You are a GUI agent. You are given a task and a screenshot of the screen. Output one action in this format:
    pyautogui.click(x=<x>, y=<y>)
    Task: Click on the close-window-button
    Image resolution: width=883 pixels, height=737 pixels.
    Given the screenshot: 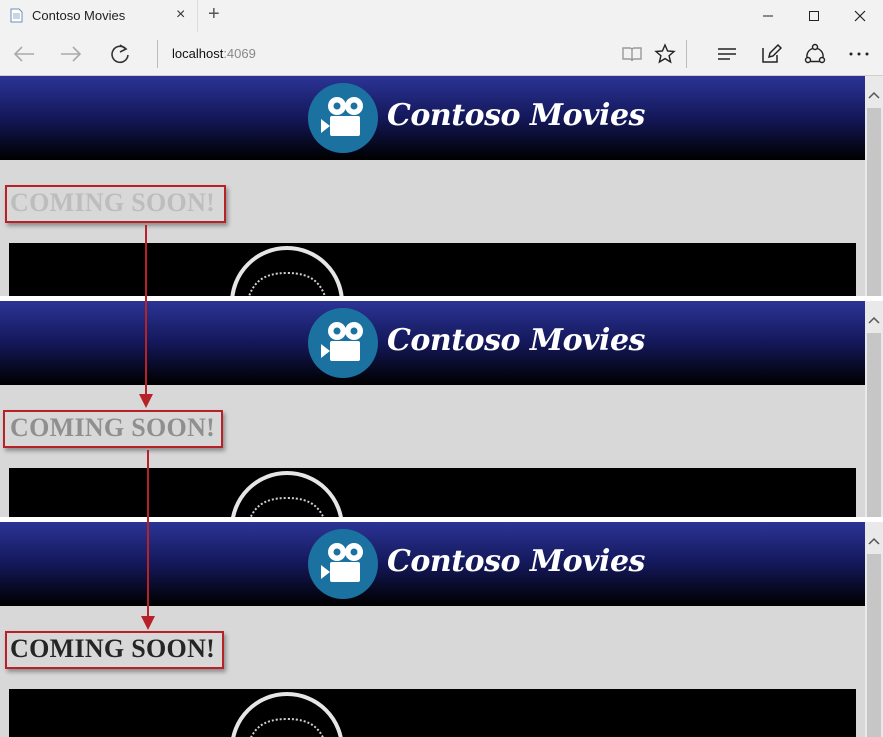 What is the action you would take?
    pyautogui.click(x=860, y=16)
    